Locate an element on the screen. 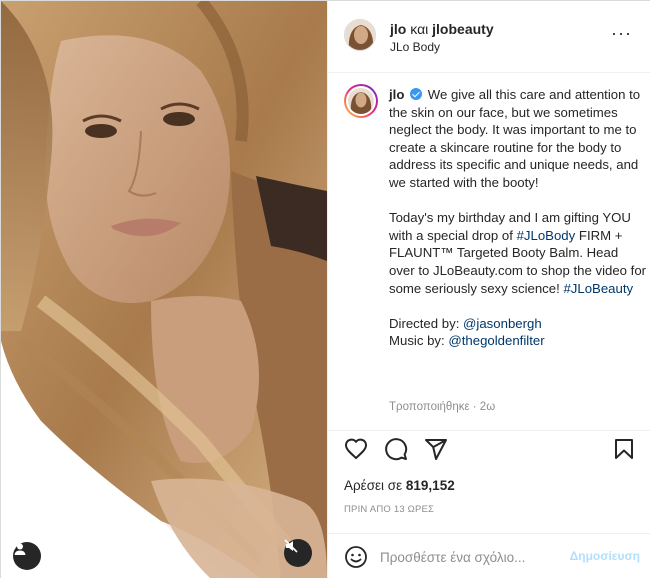 This screenshot has height=578, width=650. likes-count: Αρέσει σε 819,152 is located at coordinates (399, 485).